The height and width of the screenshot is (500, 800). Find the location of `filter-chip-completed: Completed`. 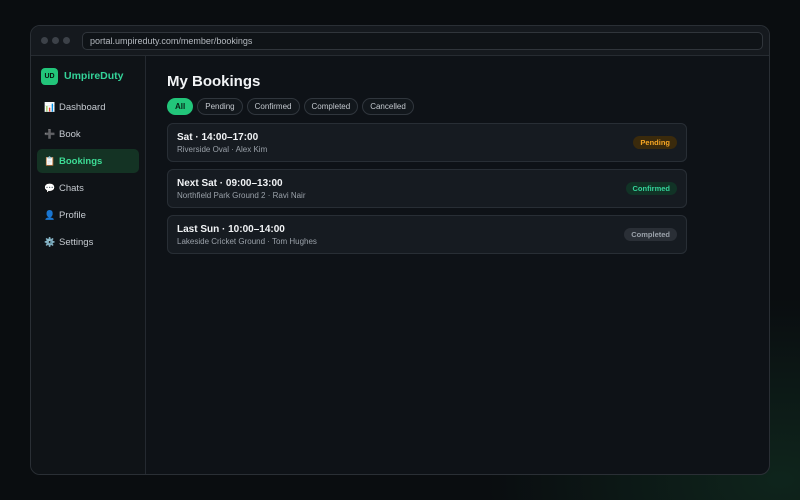

filter-chip-completed: Completed is located at coordinates (331, 106).